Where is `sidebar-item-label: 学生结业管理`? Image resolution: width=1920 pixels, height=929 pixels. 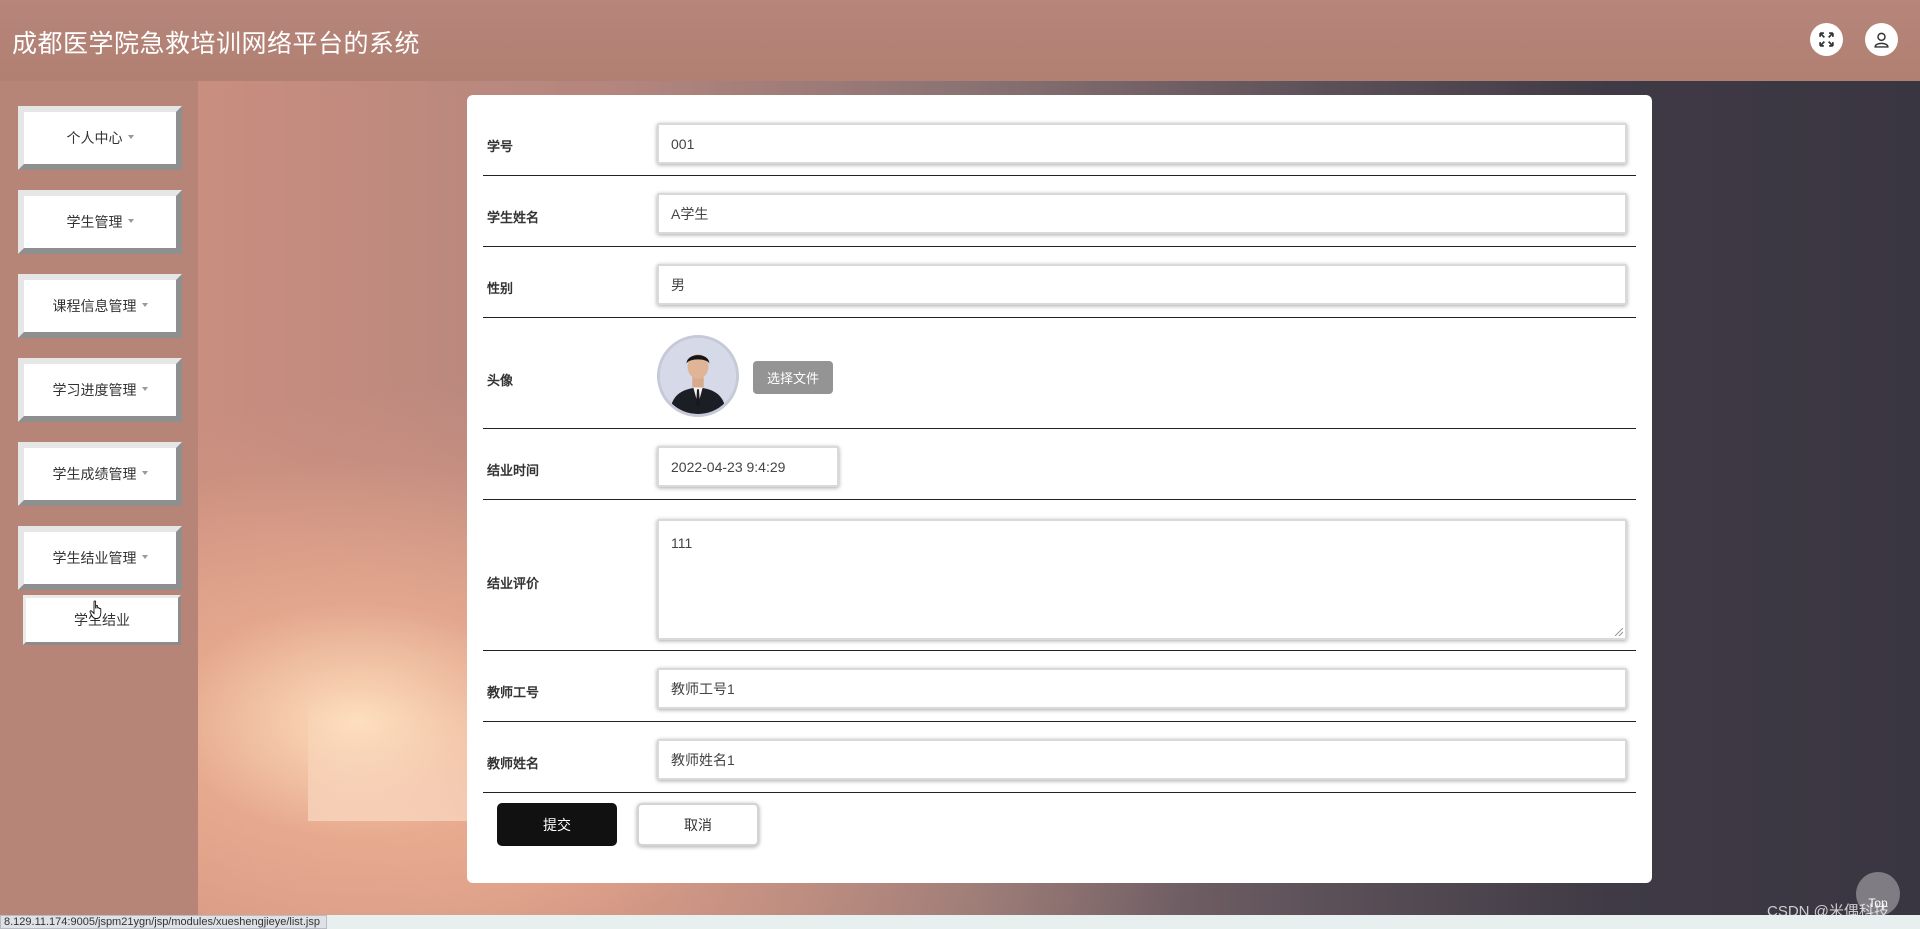 sidebar-item-label: 学生结业管理 is located at coordinates (94, 558).